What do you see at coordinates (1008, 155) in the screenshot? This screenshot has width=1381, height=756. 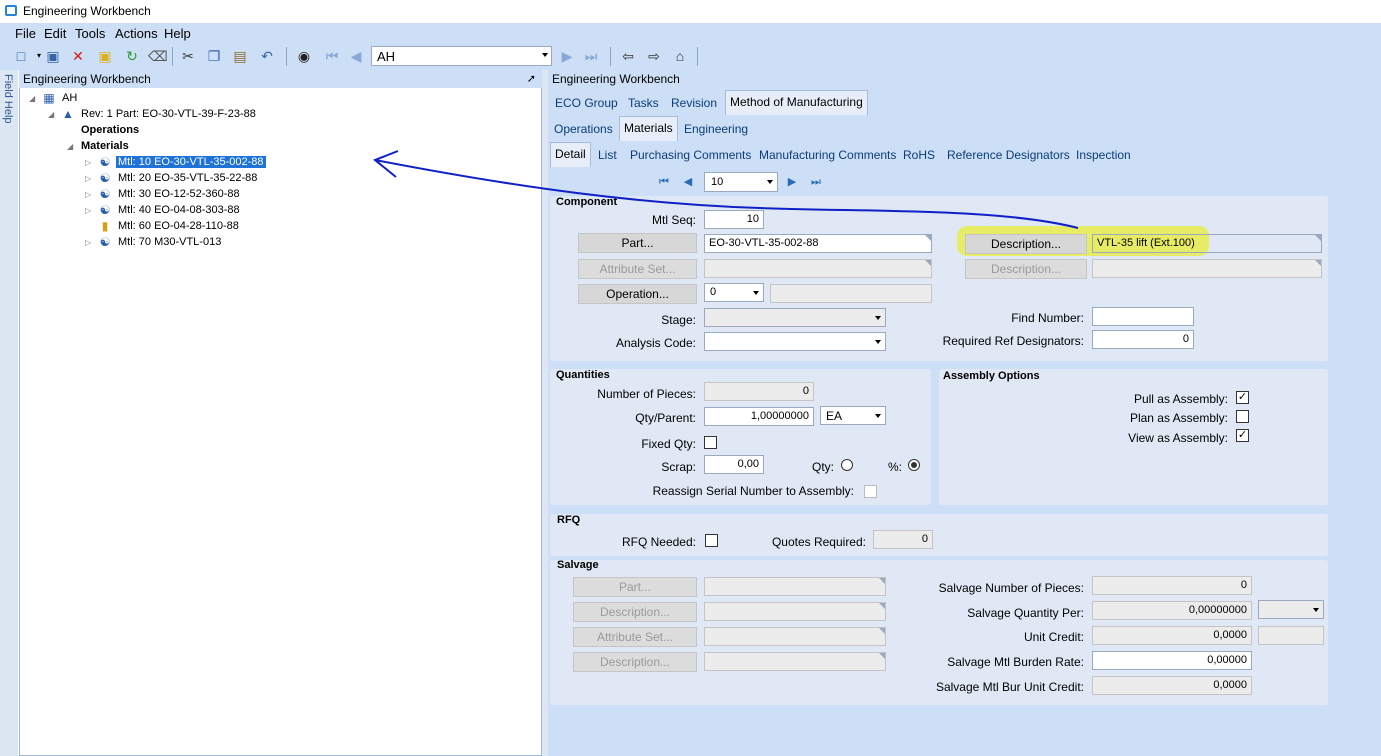 I see `tab-reference-designators: Reference Designators` at bounding box center [1008, 155].